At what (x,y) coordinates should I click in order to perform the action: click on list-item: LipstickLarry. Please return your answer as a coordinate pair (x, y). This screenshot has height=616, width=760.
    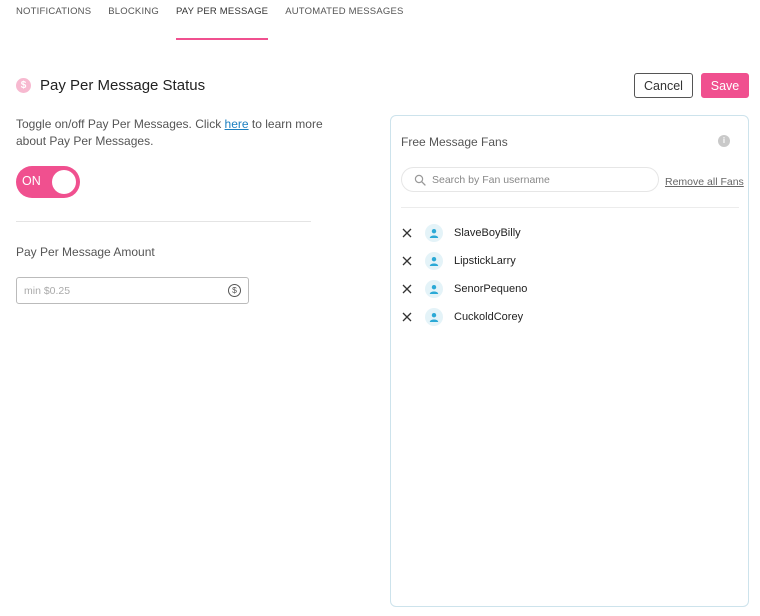
    Looking at the image, I should click on (464, 261).